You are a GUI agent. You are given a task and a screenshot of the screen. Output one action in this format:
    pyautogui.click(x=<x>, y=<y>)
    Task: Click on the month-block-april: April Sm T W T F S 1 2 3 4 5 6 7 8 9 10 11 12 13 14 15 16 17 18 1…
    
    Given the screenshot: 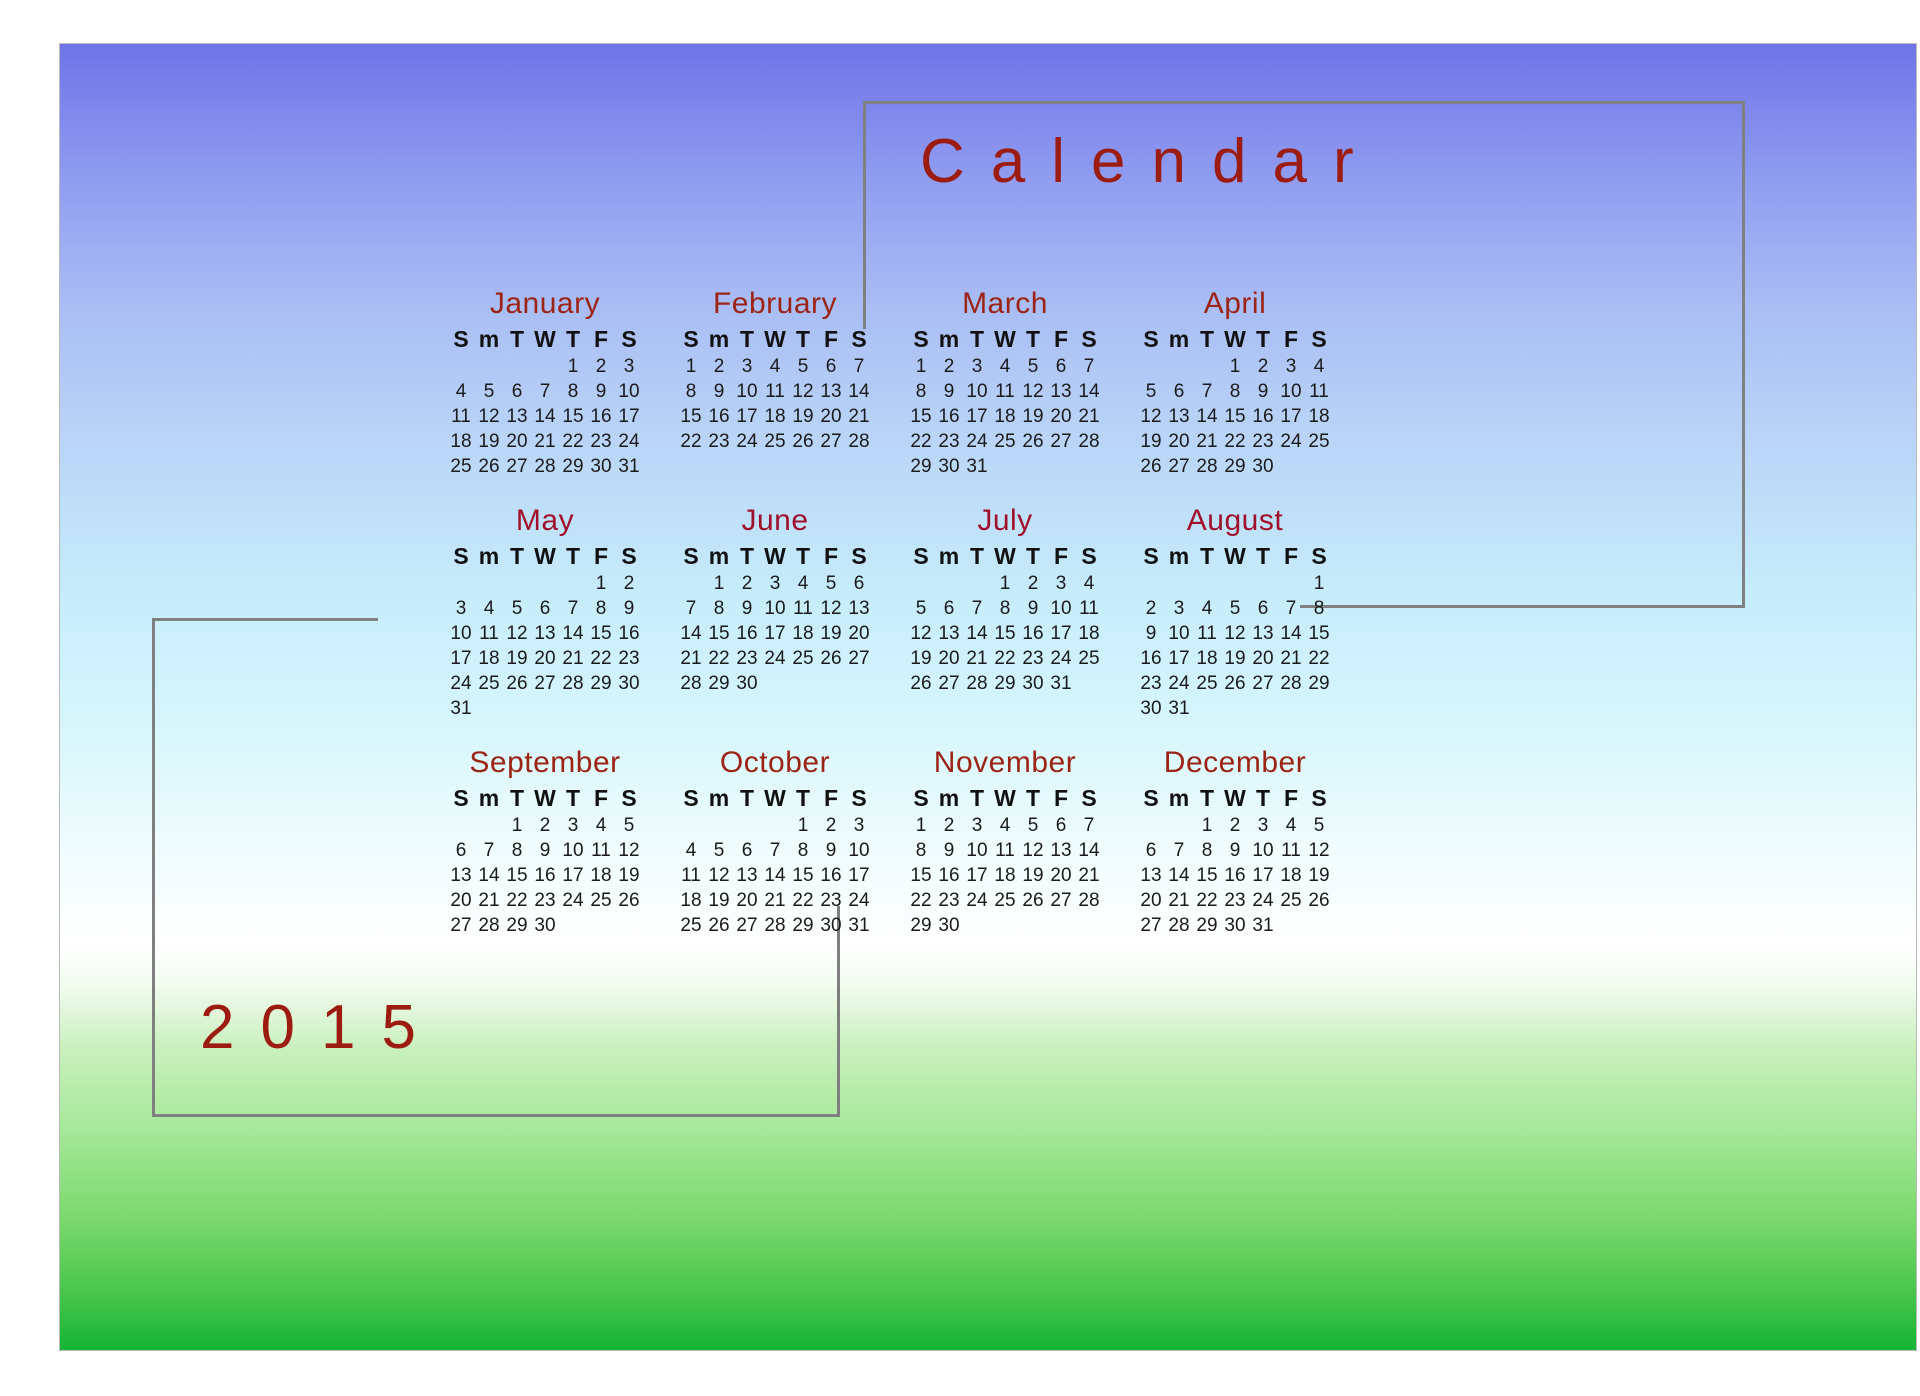 What is the action you would take?
    pyautogui.click(x=1235, y=382)
    